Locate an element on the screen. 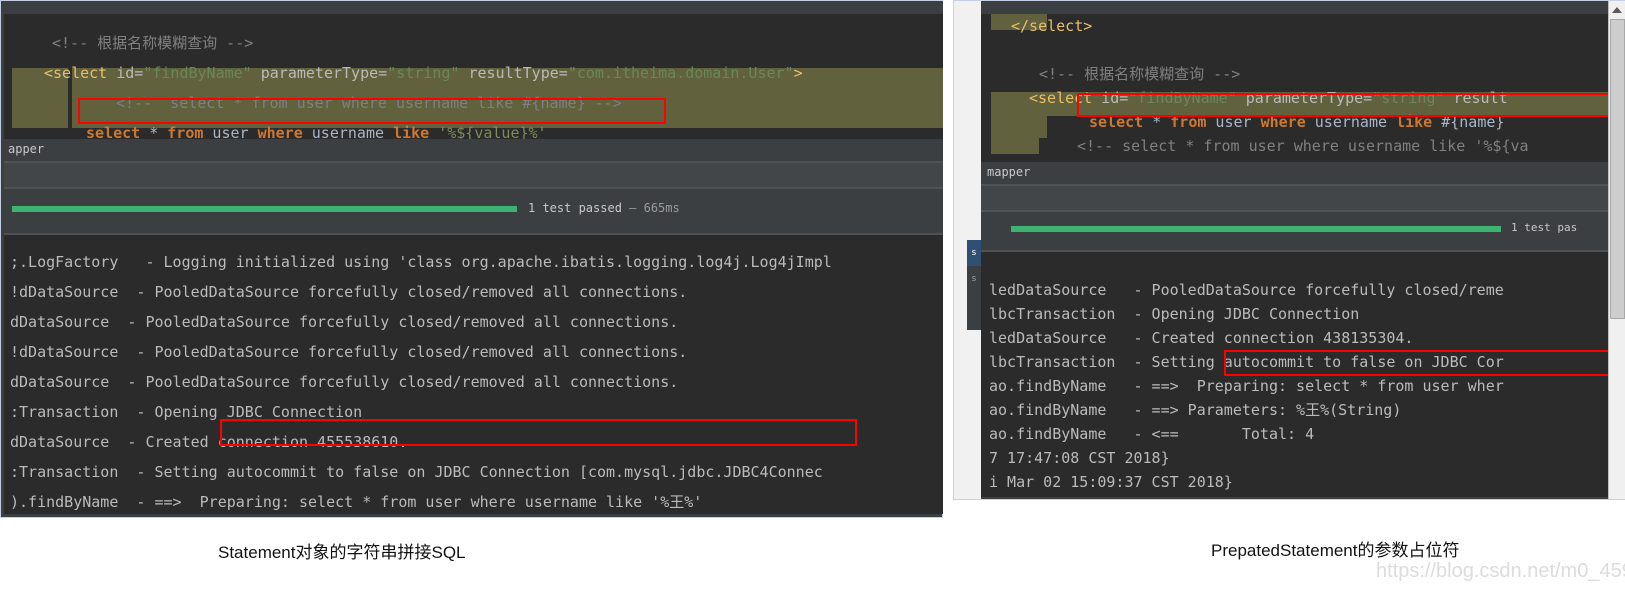 This screenshot has height=595, width=1625. left-breadcrumb-bar: apper is located at coordinates (473, 150).